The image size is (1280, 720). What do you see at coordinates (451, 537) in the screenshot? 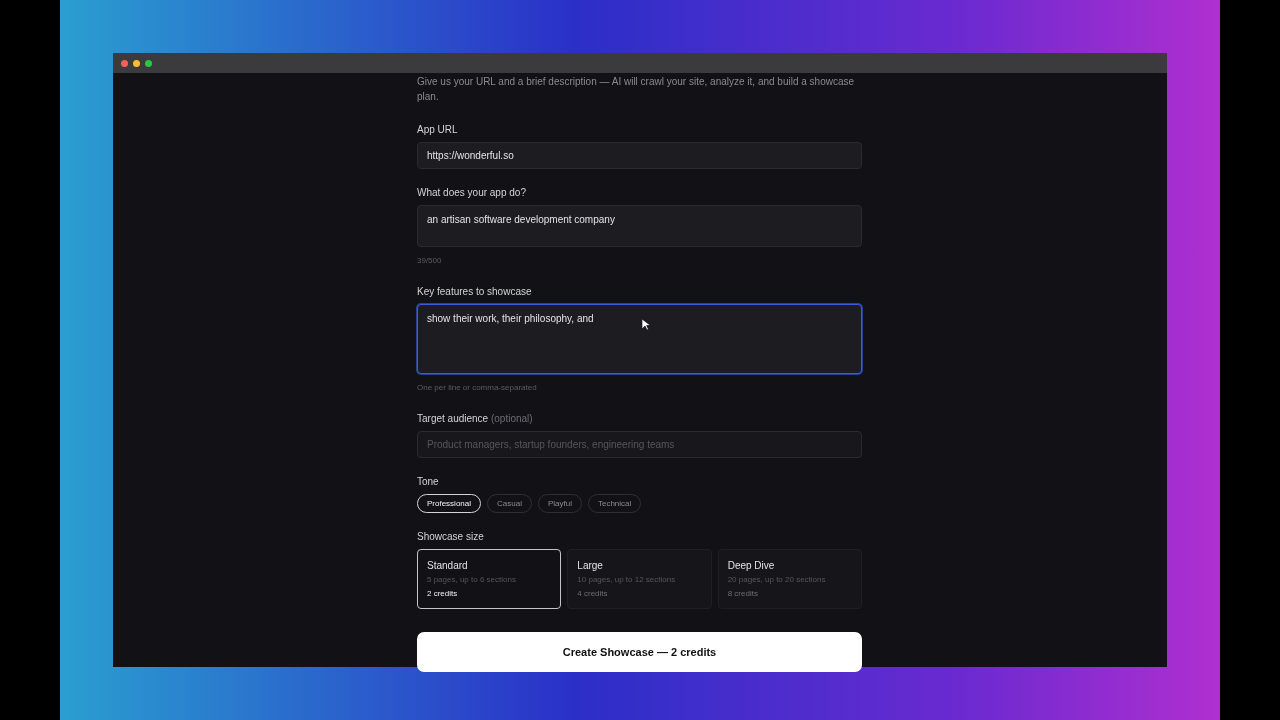
I see `field-label: Showcase size` at bounding box center [451, 537].